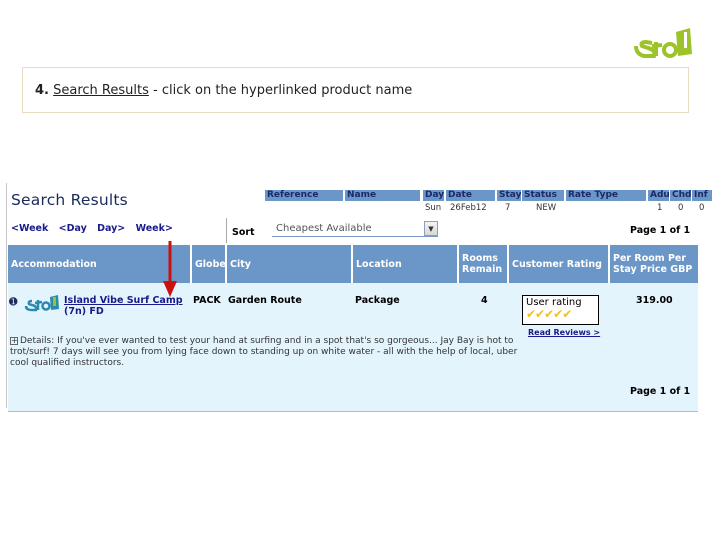 Image resolution: width=720 pixels, height=540 pixels. What do you see at coordinates (660, 391) in the screenshot?
I see `page-indicator-bottom: Page 1 of 1` at bounding box center [660, 391].